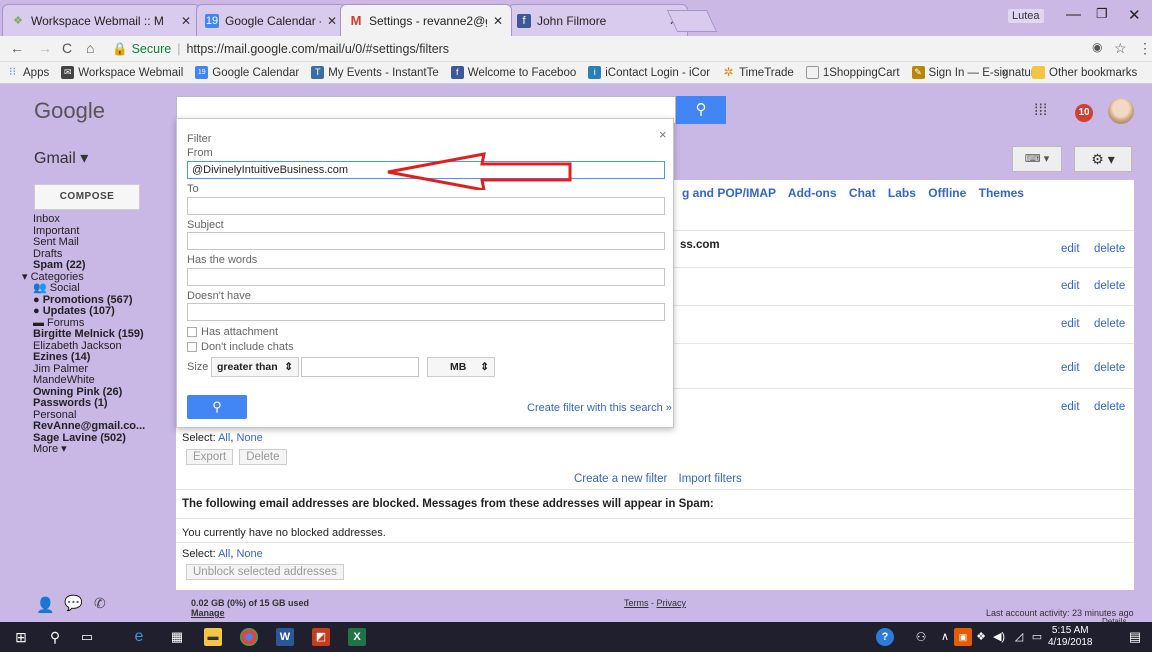  What do you see at coordinates (55, 637) in the screenshot?
I see `search-icon: ⚲` at bounding box center [55, 637].